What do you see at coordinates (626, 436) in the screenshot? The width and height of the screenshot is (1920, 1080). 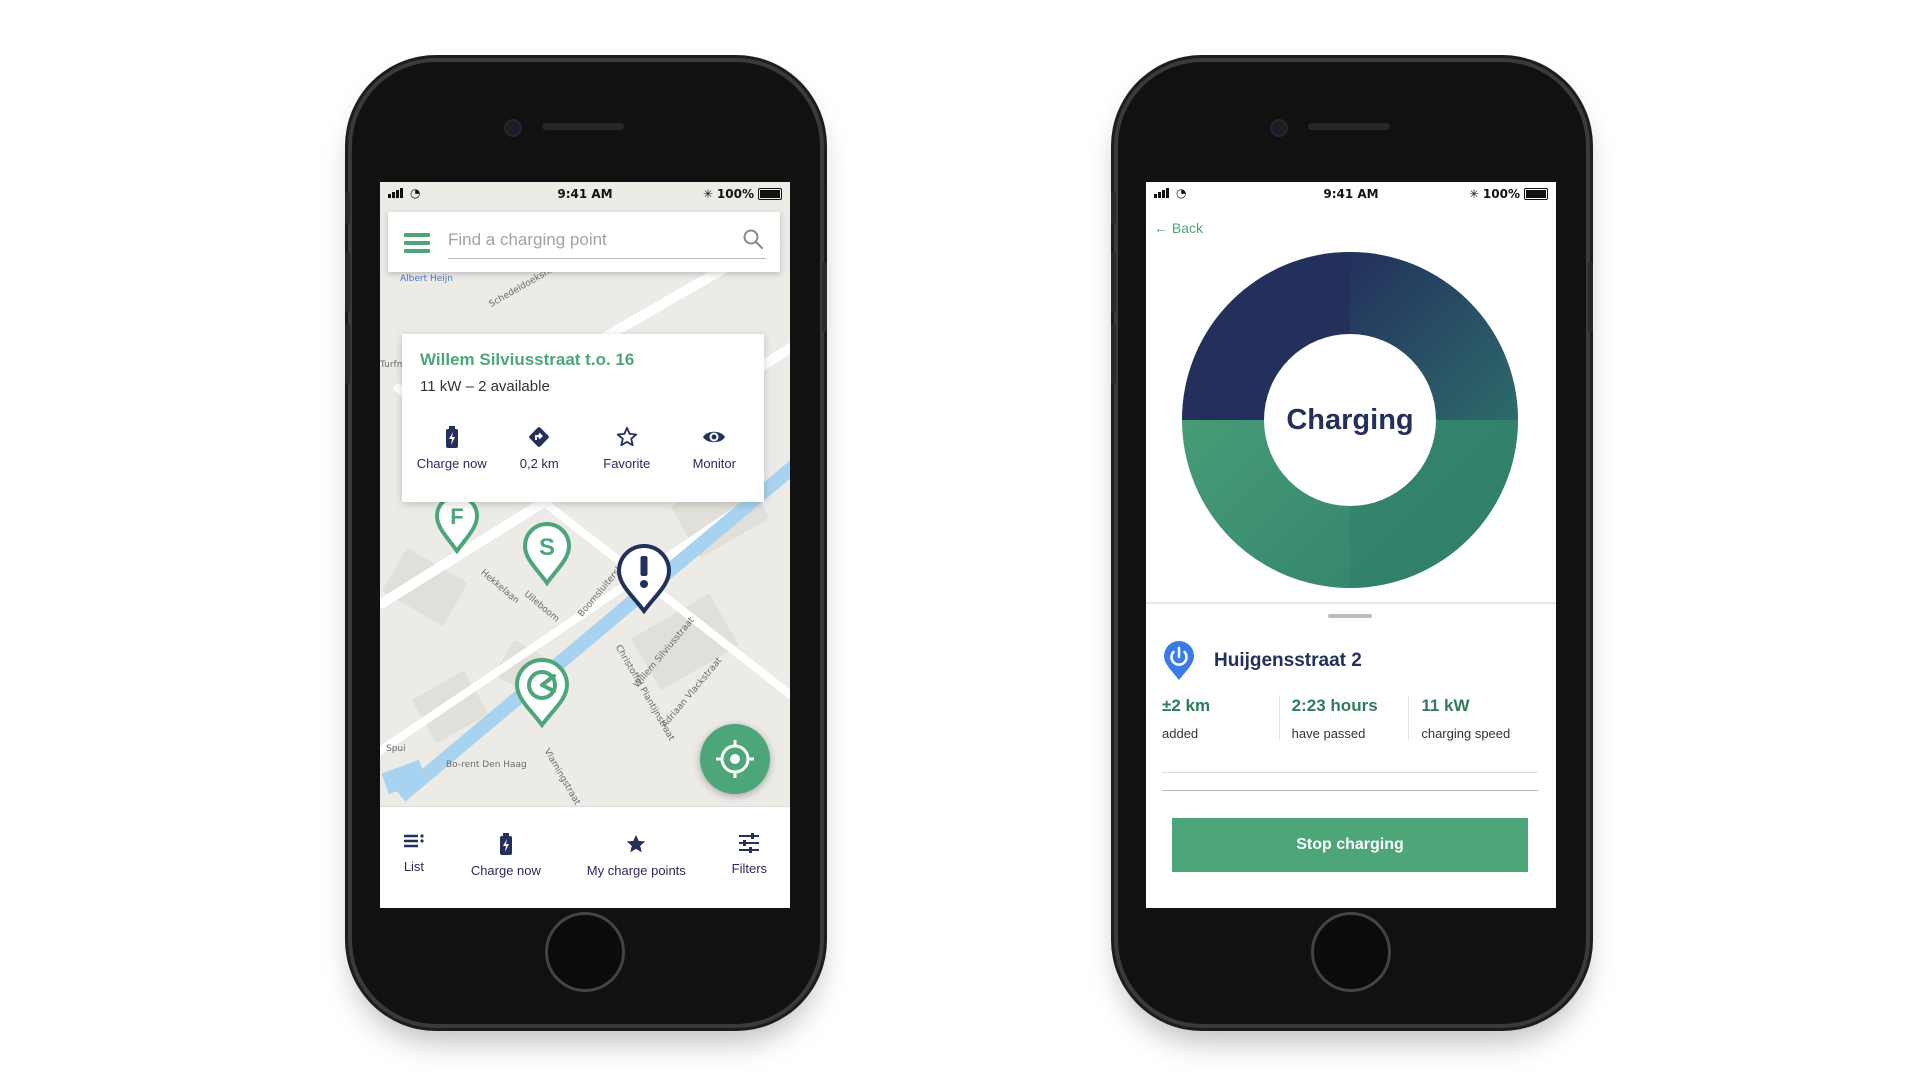 I see `star-outline-icon` at bounding box center [626, 436].